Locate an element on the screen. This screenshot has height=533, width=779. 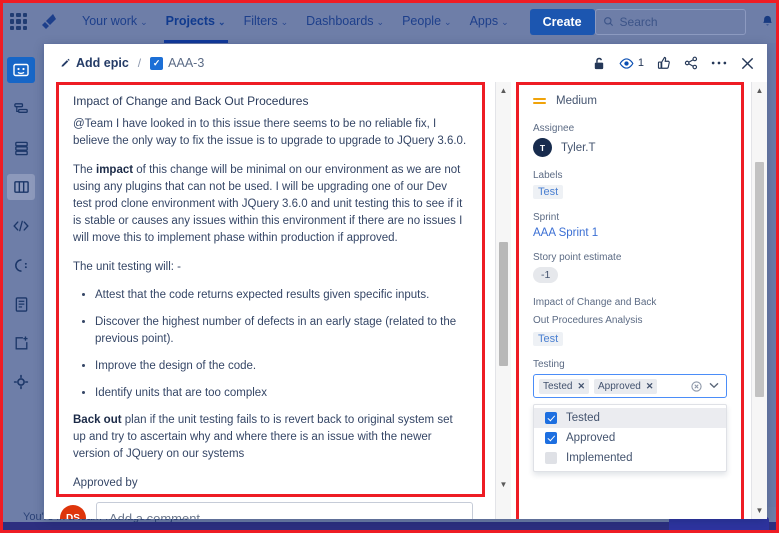
testing-options-dropdown: Tested Approved Implemented is located at coordinates (630, 438).